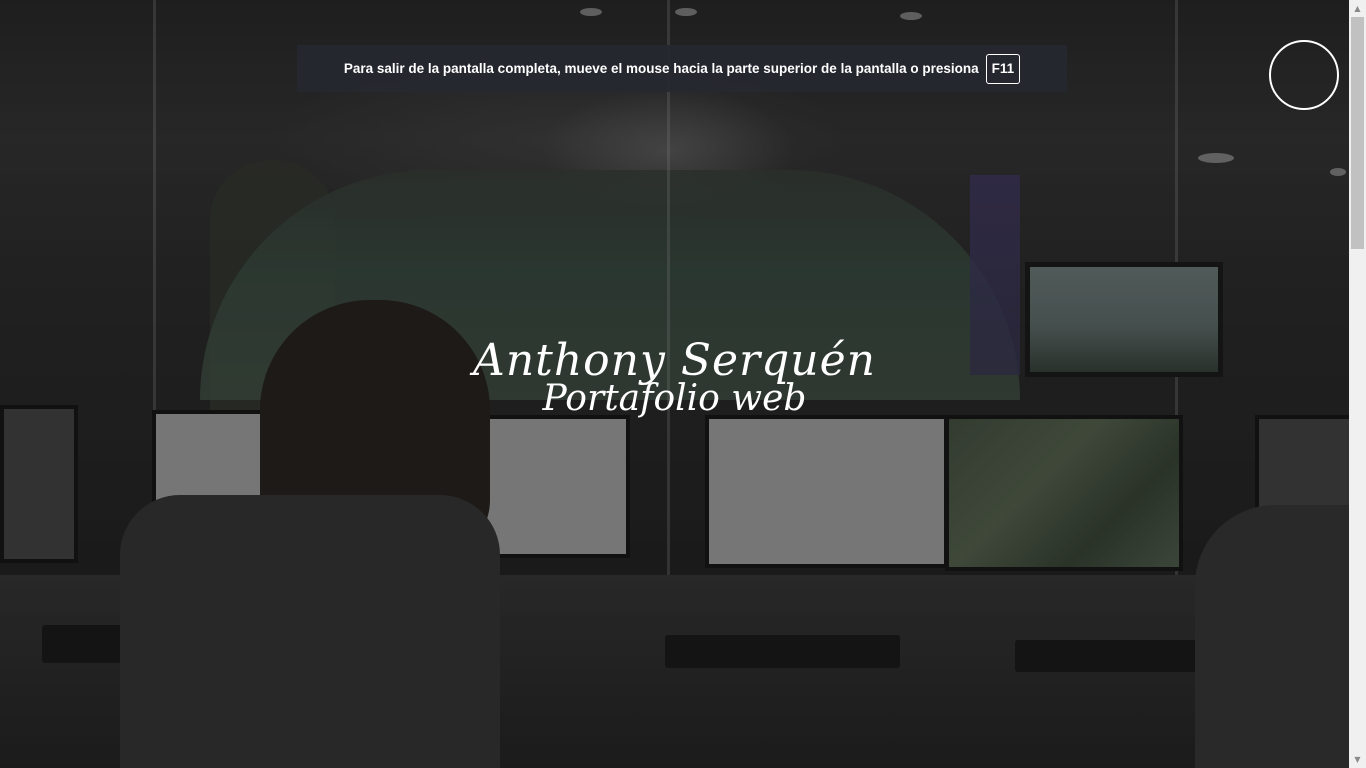  I want to click on f11-key-badge: F11, so click(1003, 68).